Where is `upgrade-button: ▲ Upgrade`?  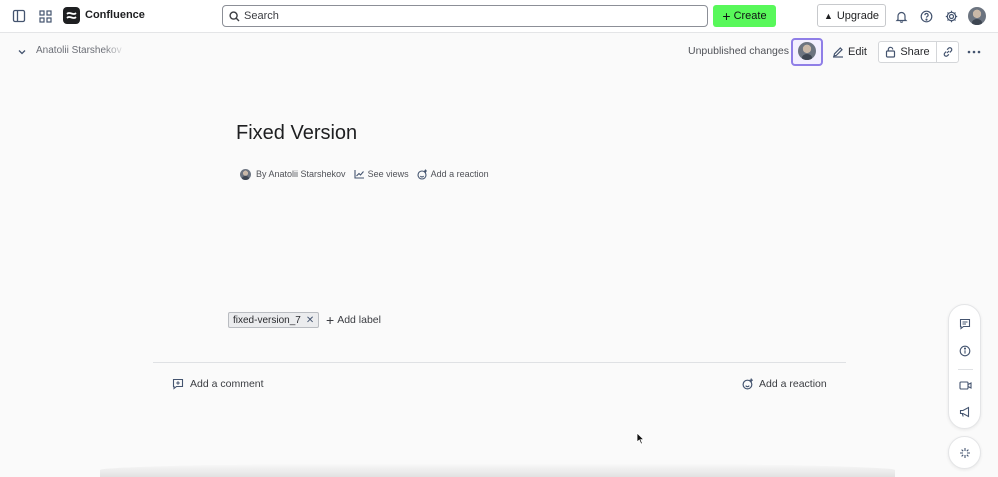
upgrade-button: ▲ Upgrade is located at coordinates (851, 15).